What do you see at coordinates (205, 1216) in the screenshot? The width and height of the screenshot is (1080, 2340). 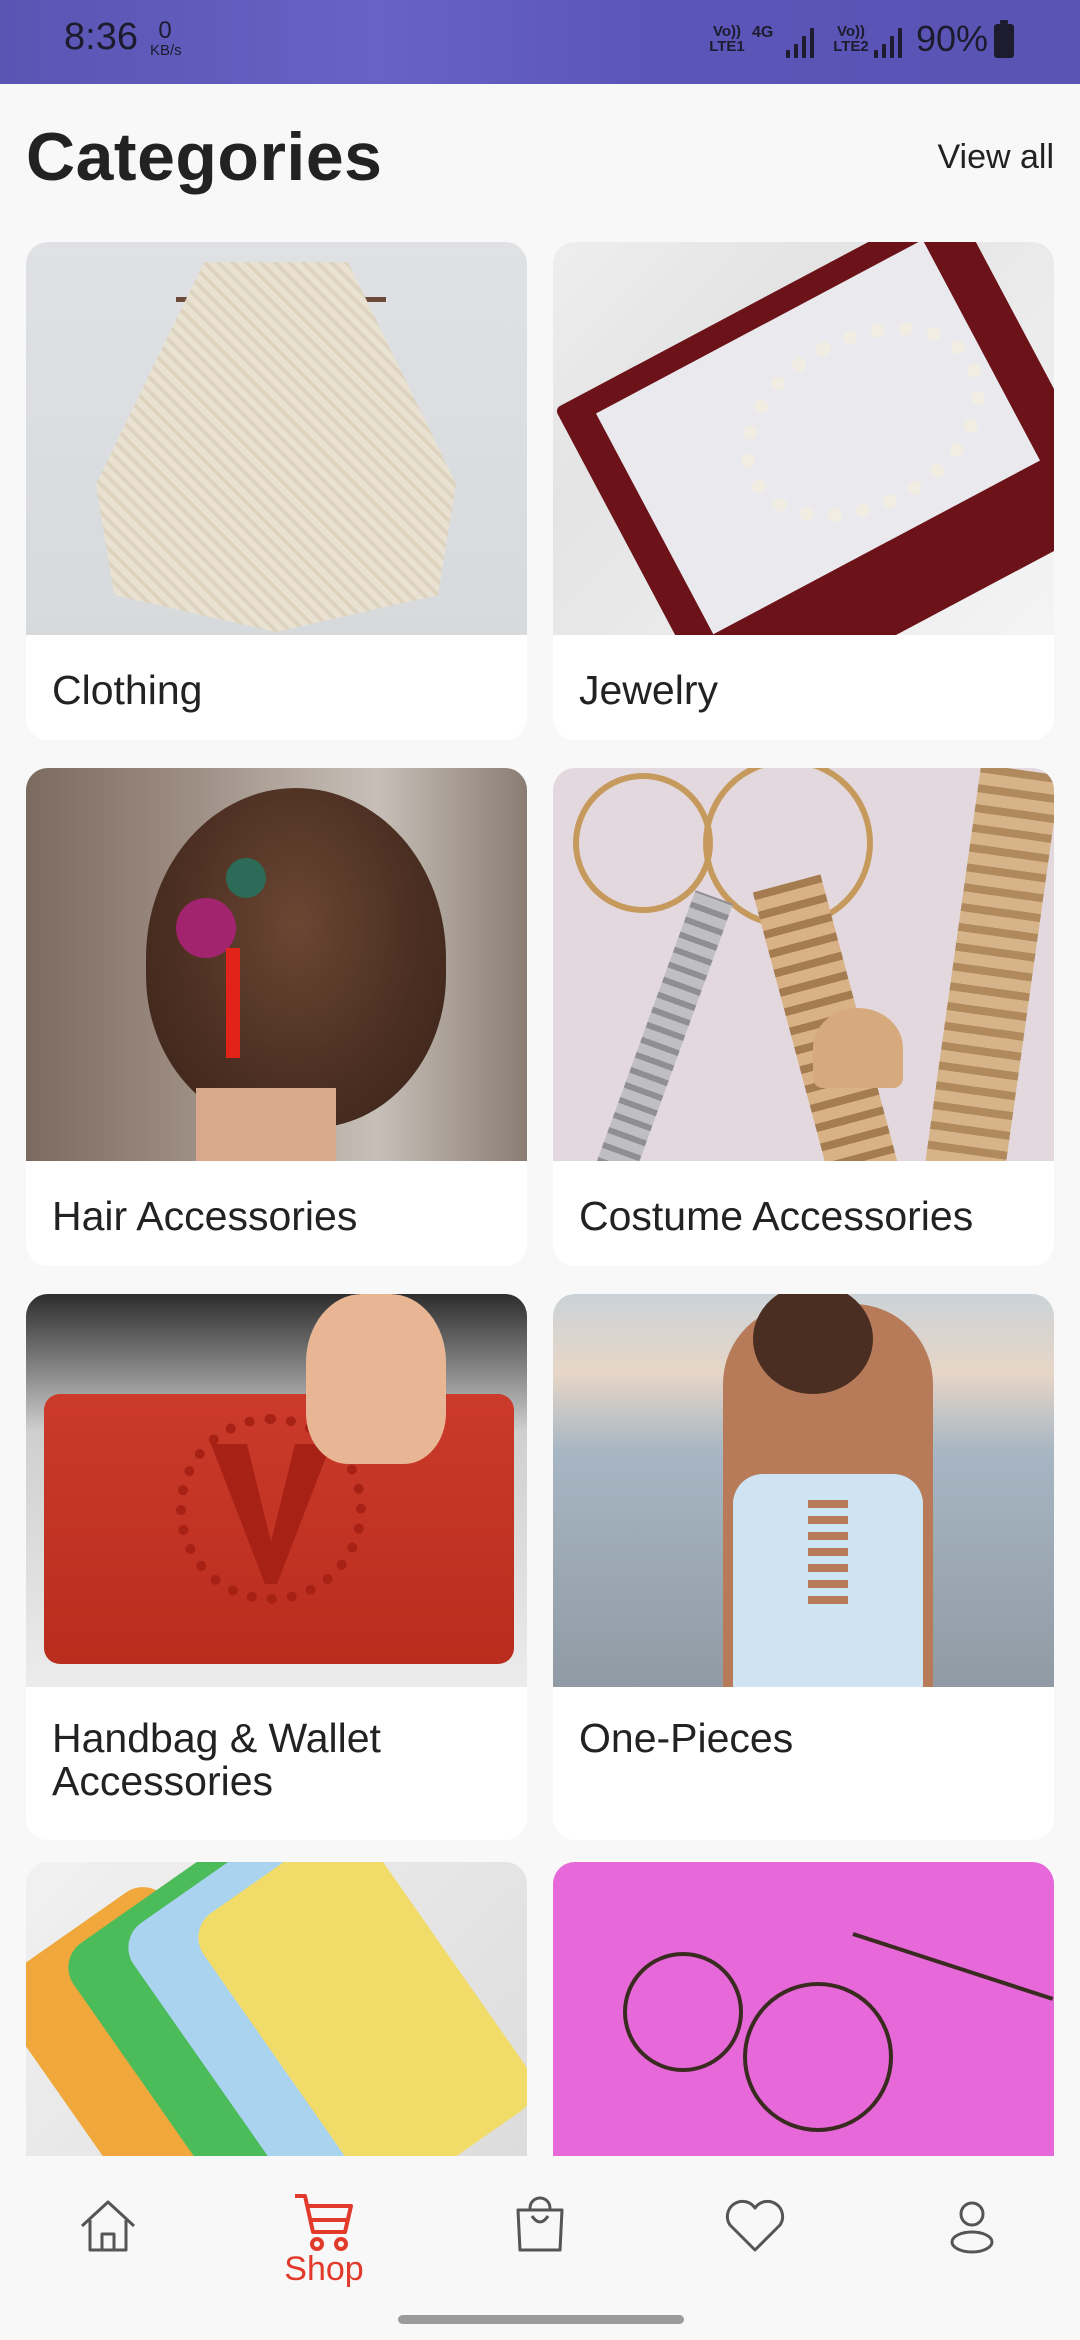 I see `category-label: Hair Accessories` at bounding box center [205, 1216].